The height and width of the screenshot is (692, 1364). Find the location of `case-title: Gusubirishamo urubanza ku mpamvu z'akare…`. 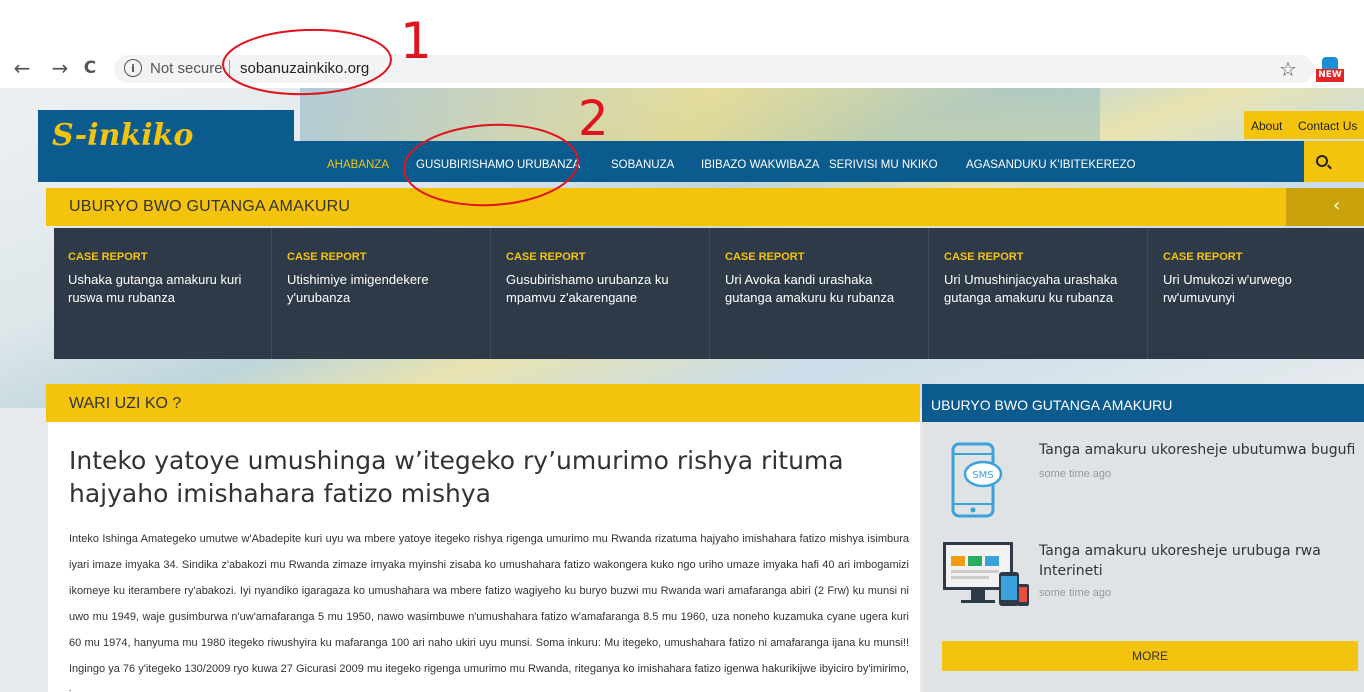

case-title: Gusubirishamo urubanza ku mpamvu z'akare… is located at coordinates (601, 289).